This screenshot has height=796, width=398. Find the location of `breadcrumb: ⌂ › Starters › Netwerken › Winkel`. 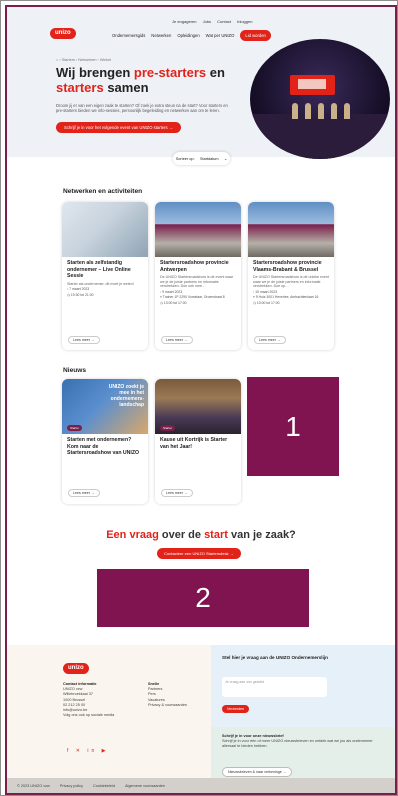

breadcrumb: ⌂ › Starters › Netwerken › Winkel is located at coordinates (83, 60).